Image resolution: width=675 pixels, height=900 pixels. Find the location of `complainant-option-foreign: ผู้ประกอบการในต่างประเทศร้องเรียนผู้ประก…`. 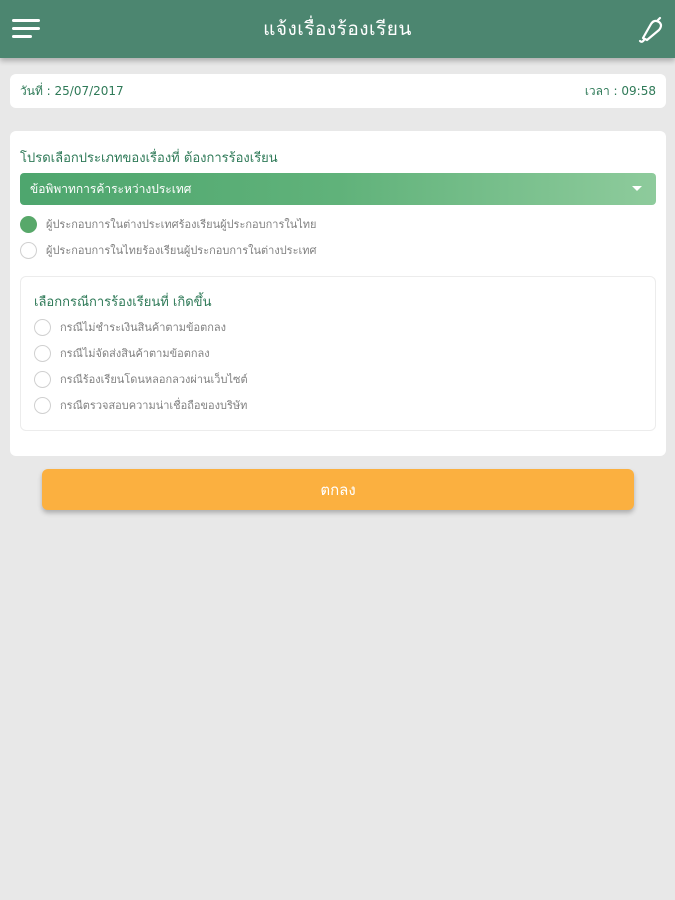

complainant-option-foreign: ผู้ประกอบการในต่างประเทศร้องเรียนผู้ประก… is located at coordinates (168, 224).